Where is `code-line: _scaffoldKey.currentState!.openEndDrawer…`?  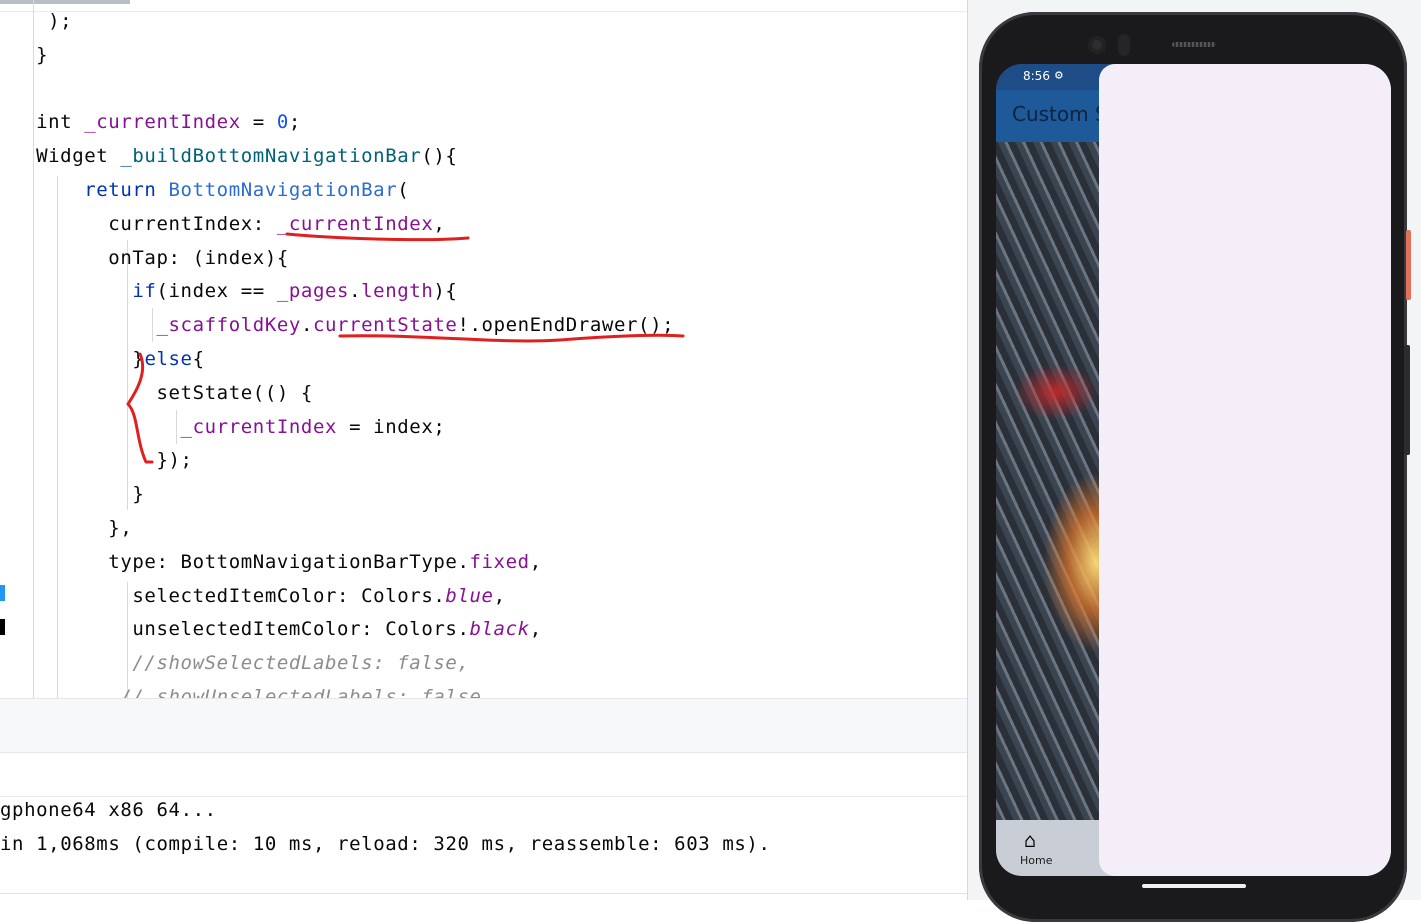
code-line: _scaffoldKey.currentState!.openEndDrawer… is located at coordinates (343, 325).